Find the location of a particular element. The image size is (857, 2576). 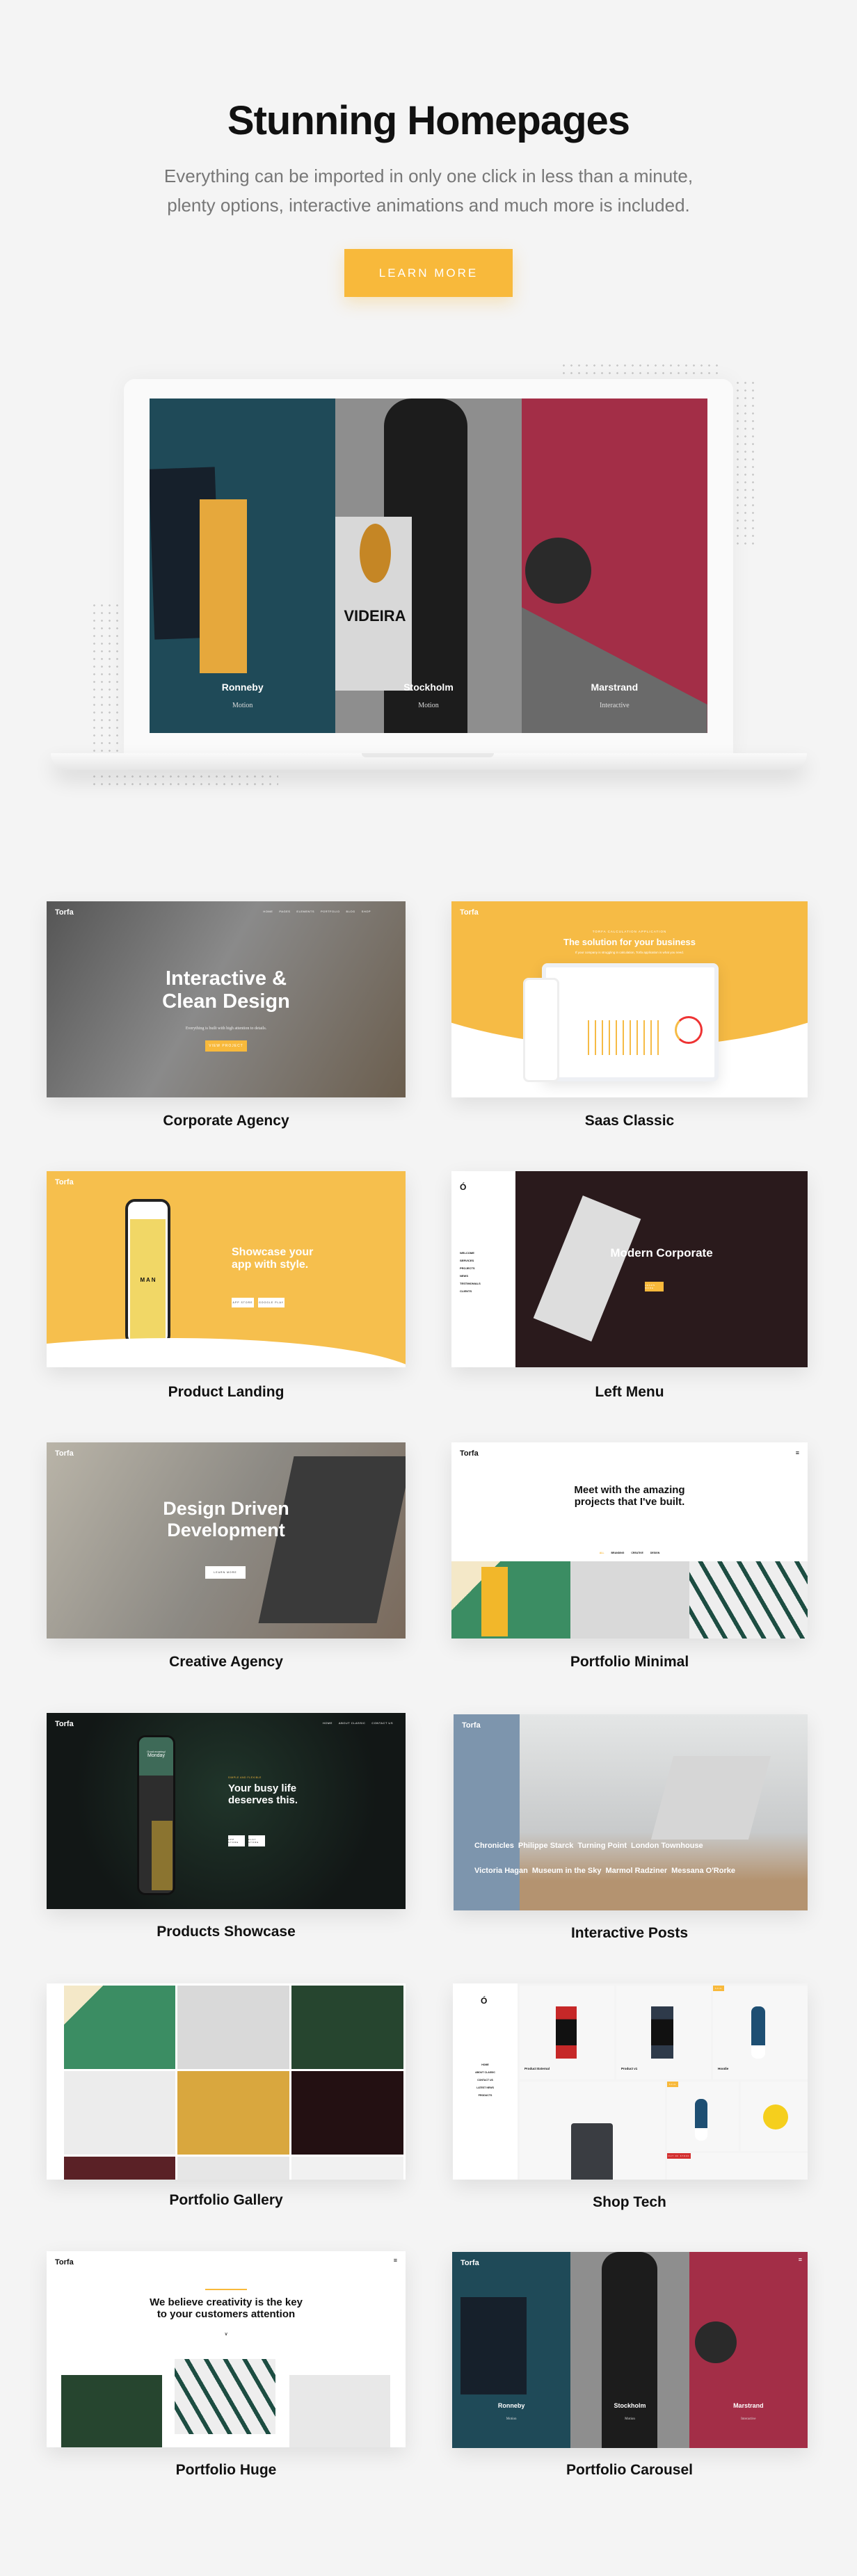

phone-screen-text: M A N is located at coordinates (148, 1280).